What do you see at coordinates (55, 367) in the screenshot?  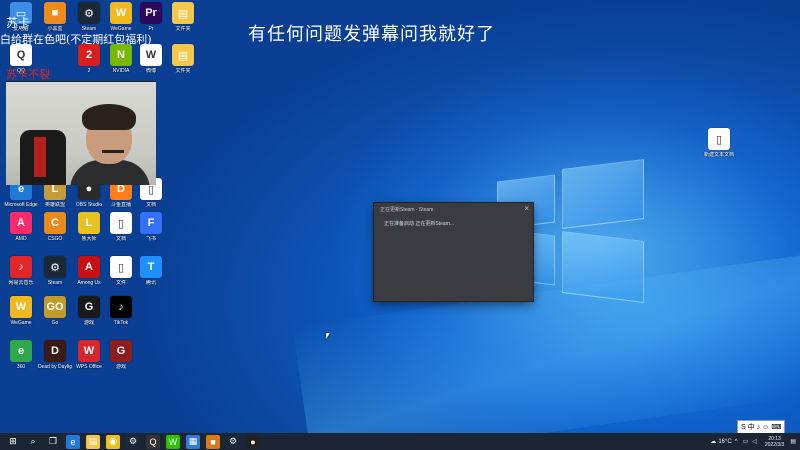 I see `desktop-icon-label: Dead by Daylight` at bounding box center [55, 367].